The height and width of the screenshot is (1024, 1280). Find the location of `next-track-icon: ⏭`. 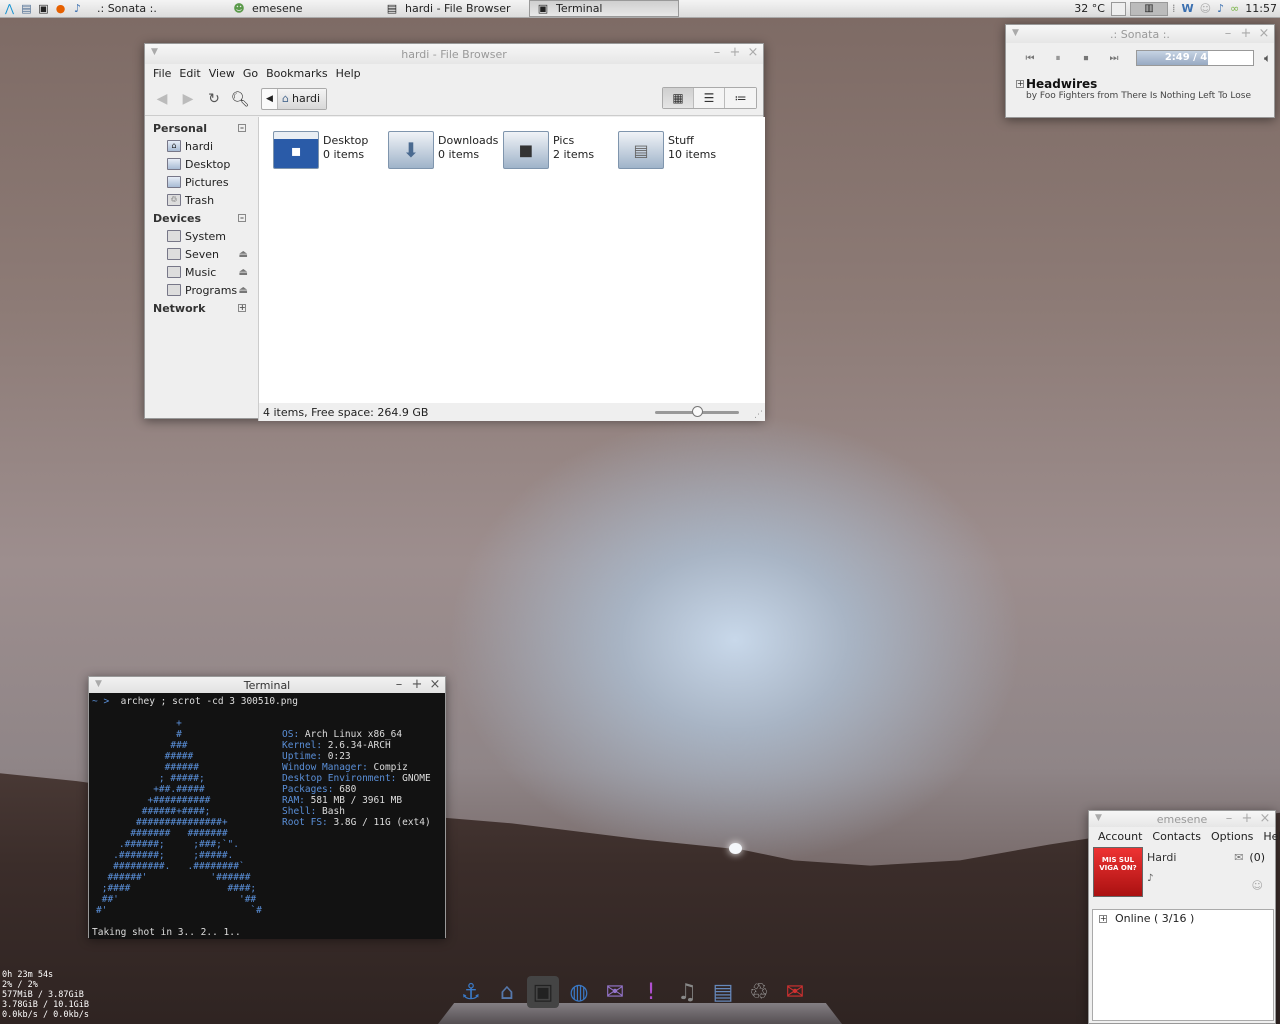

next-track-icon: ⏭ is located at coordinates (1114, 58).